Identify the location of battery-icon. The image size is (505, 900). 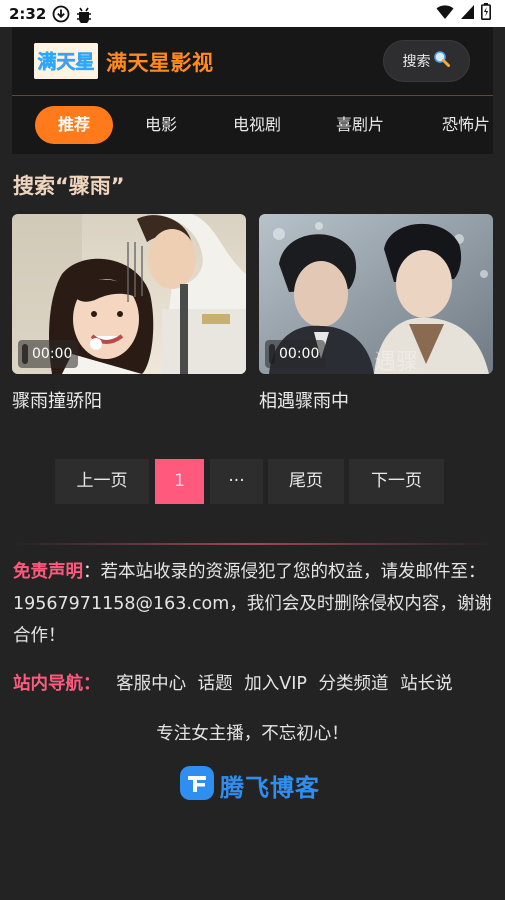
(486, 13).